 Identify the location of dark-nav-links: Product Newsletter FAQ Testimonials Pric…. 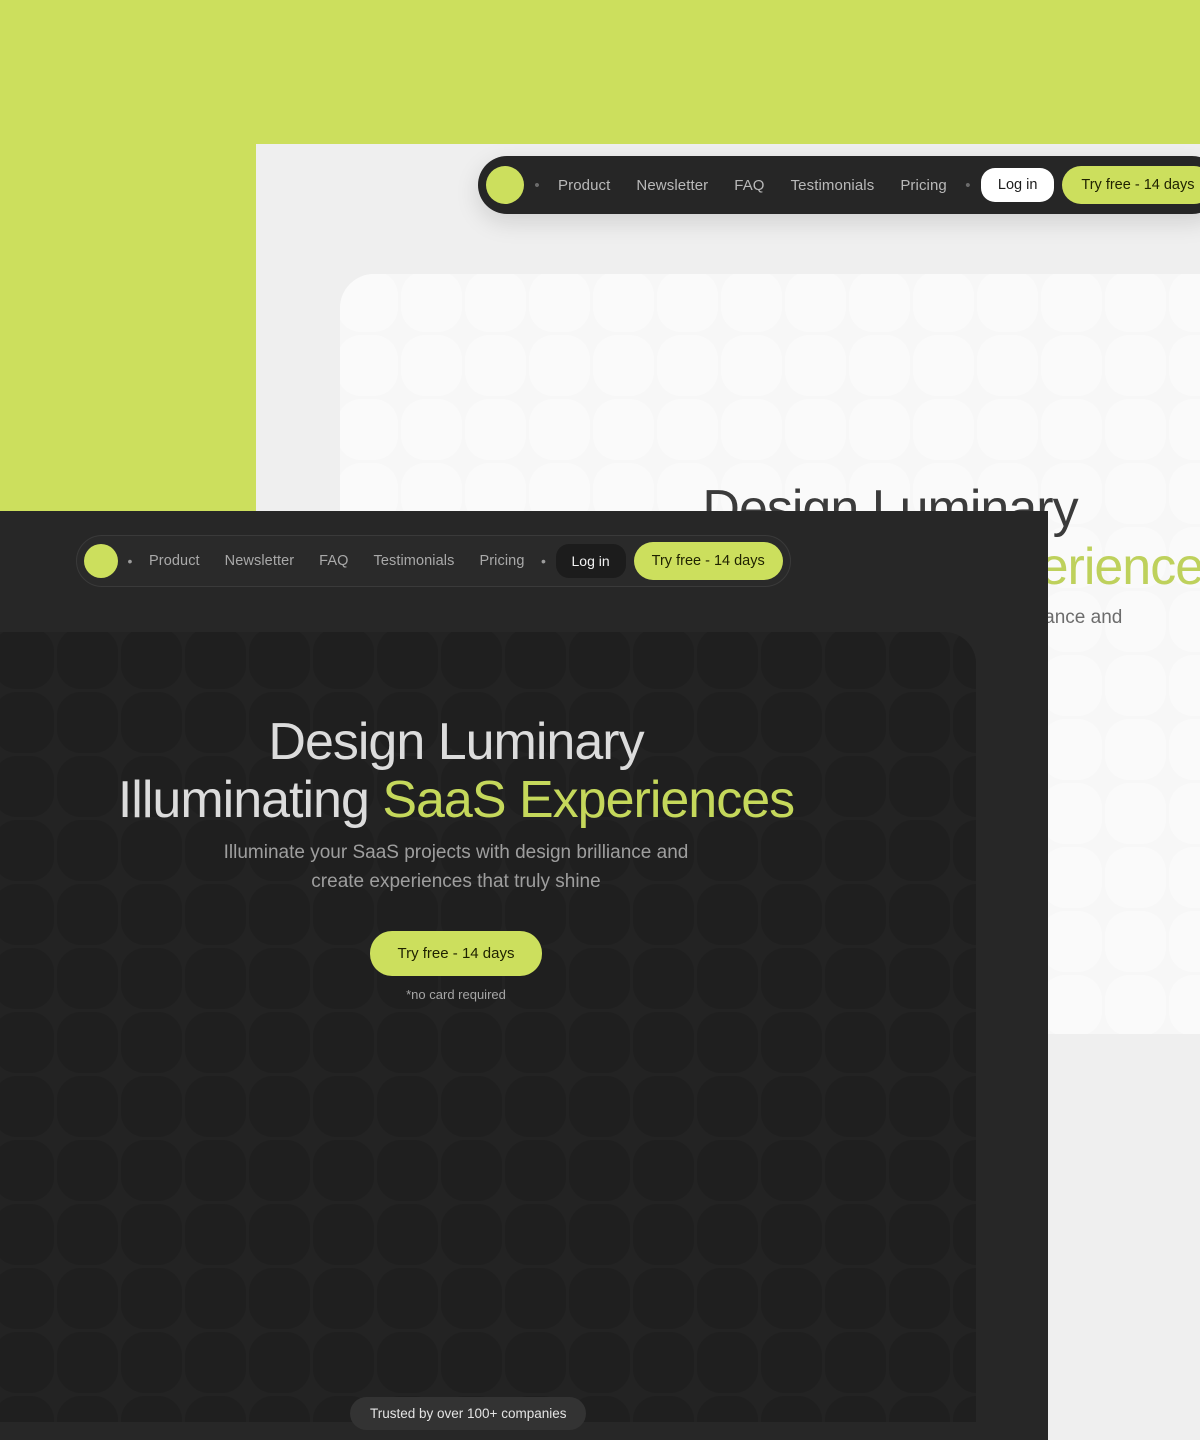
(337, 561).